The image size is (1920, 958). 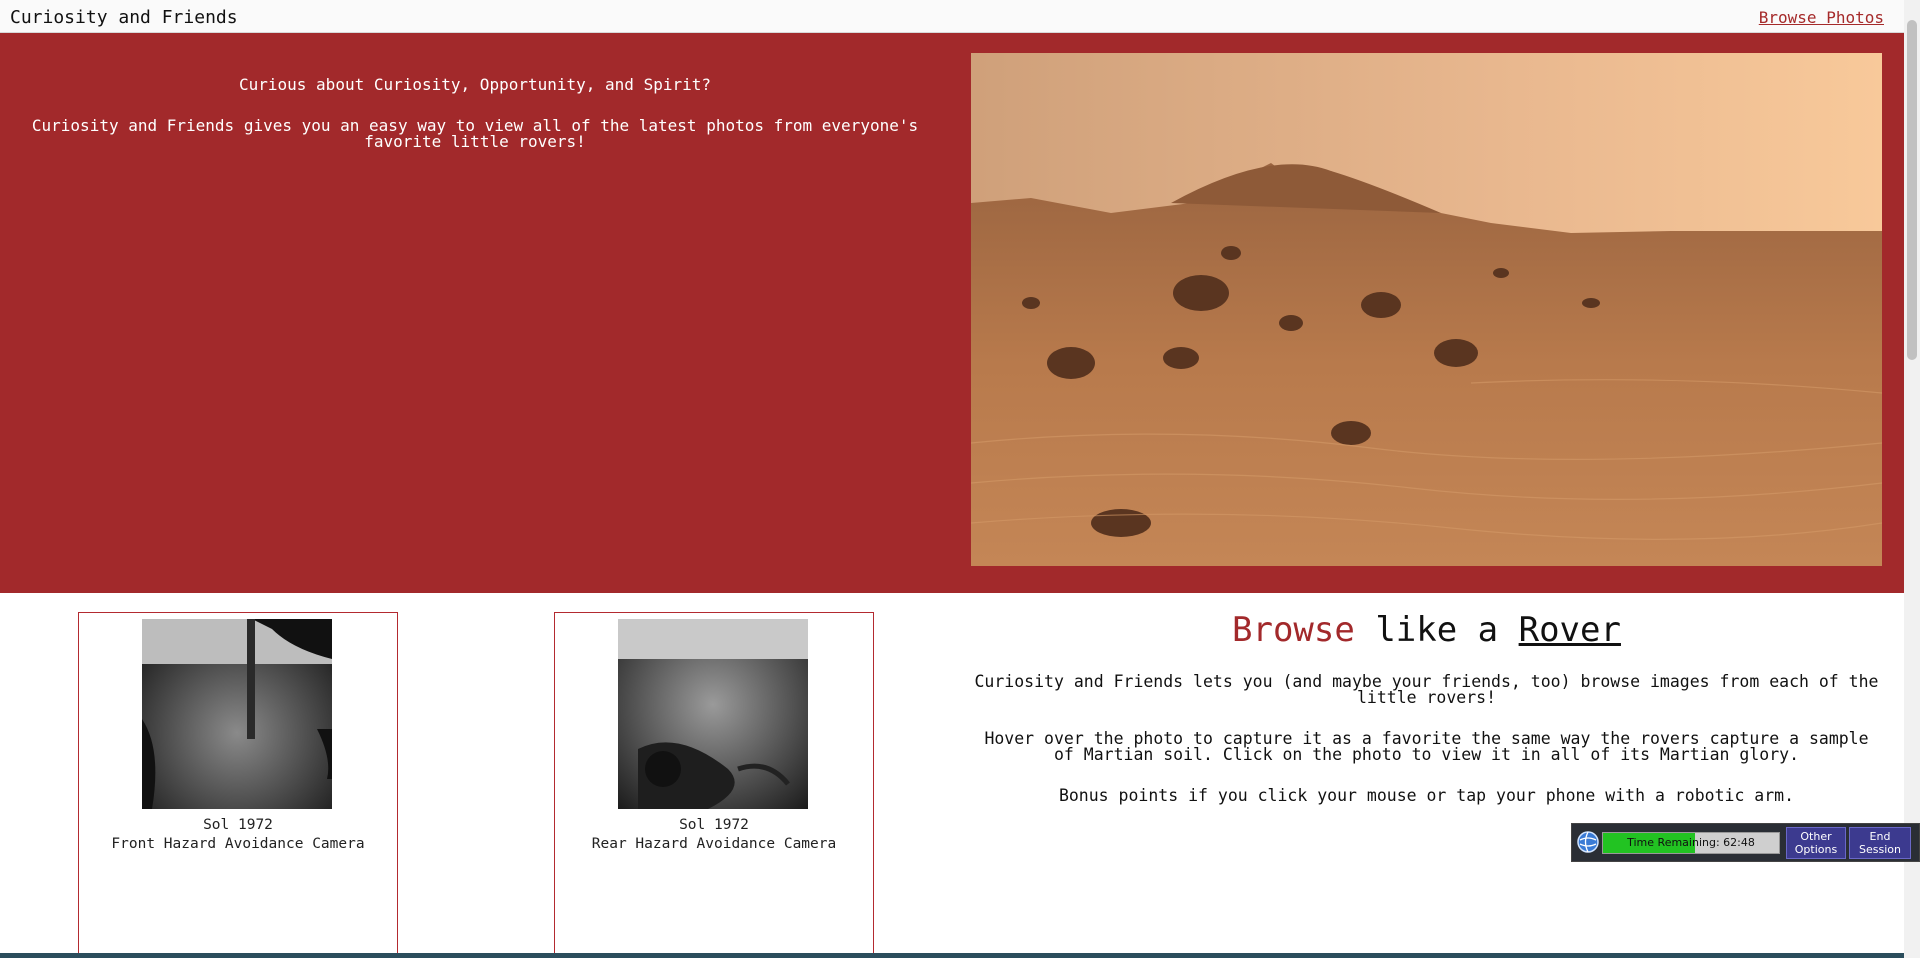 I want to click on time-remaining-label: Time Remaining: 62:48, so click(x=1691, y=842).